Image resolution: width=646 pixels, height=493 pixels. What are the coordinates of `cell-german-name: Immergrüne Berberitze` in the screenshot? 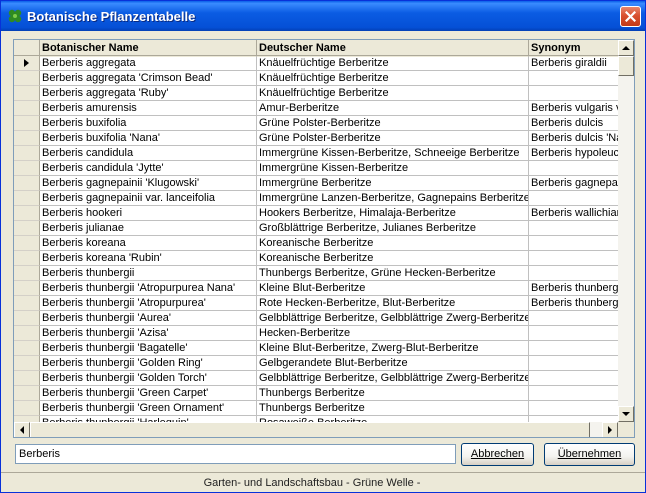 It's located at (393, 183).